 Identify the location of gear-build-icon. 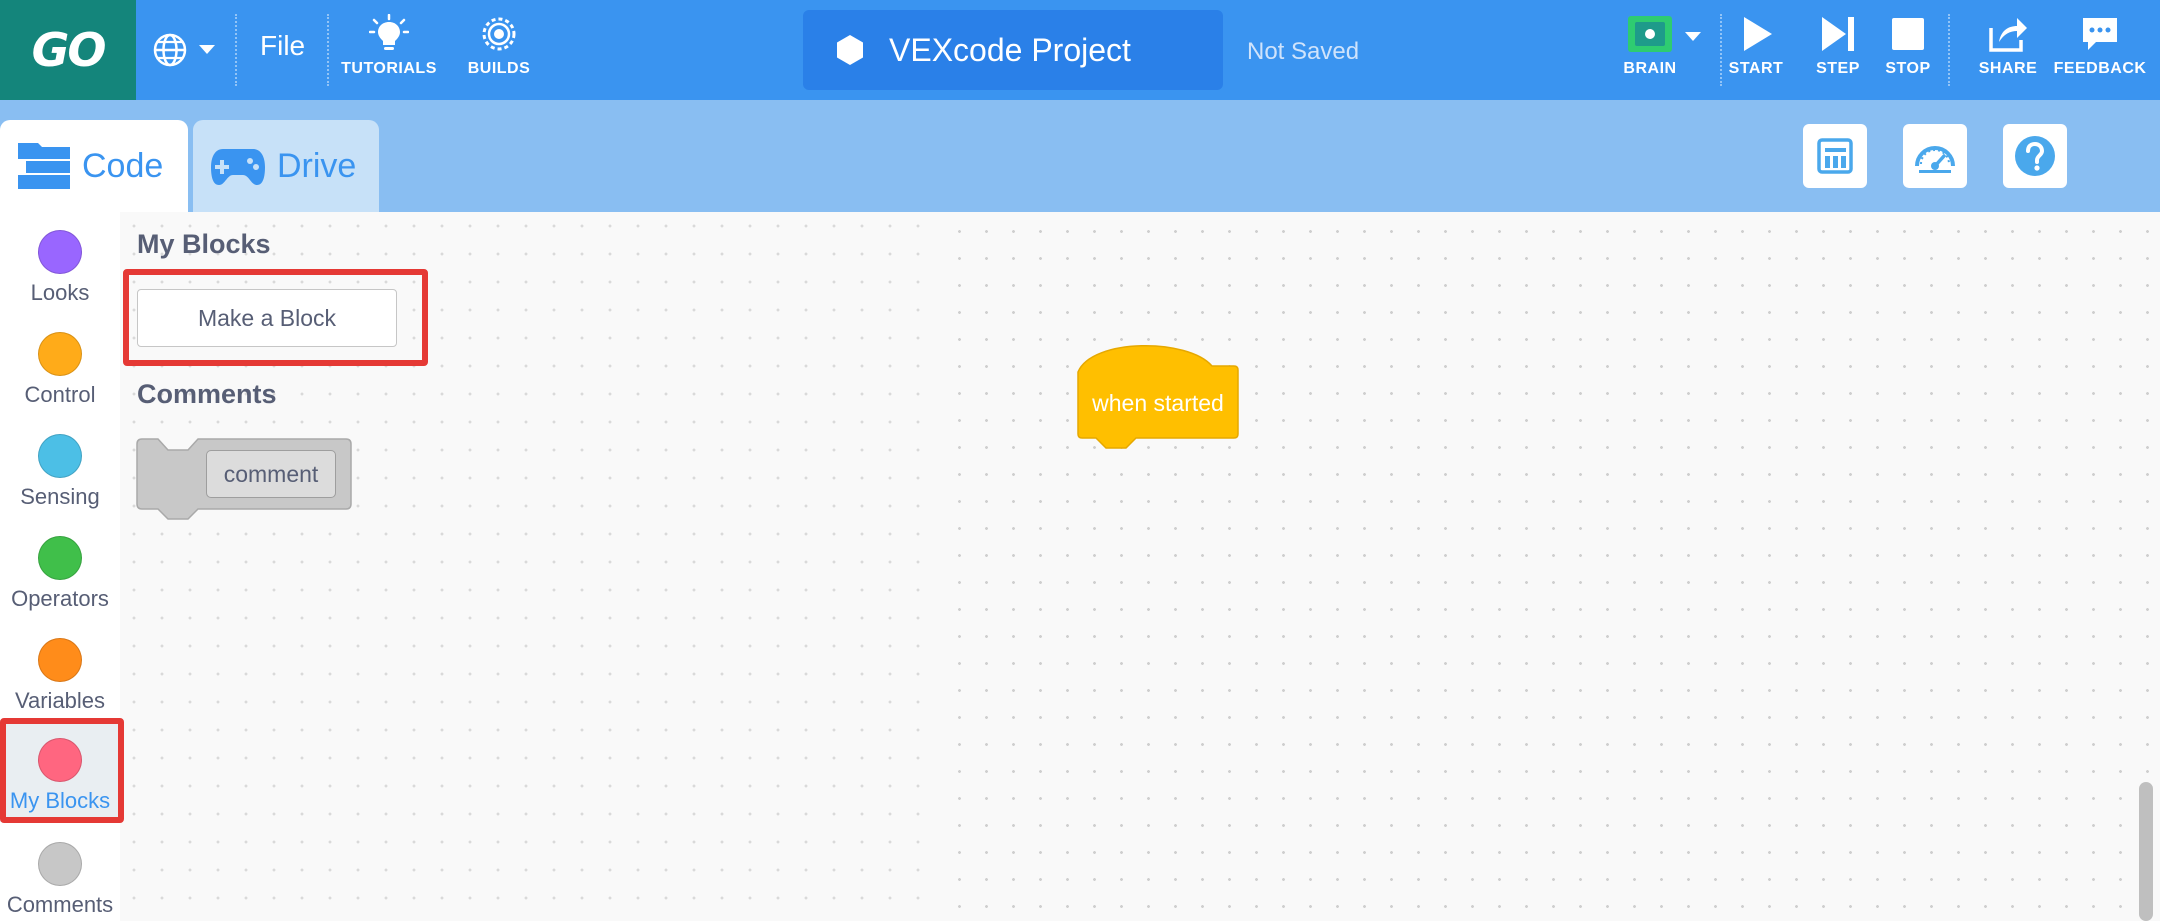
(499, 34).